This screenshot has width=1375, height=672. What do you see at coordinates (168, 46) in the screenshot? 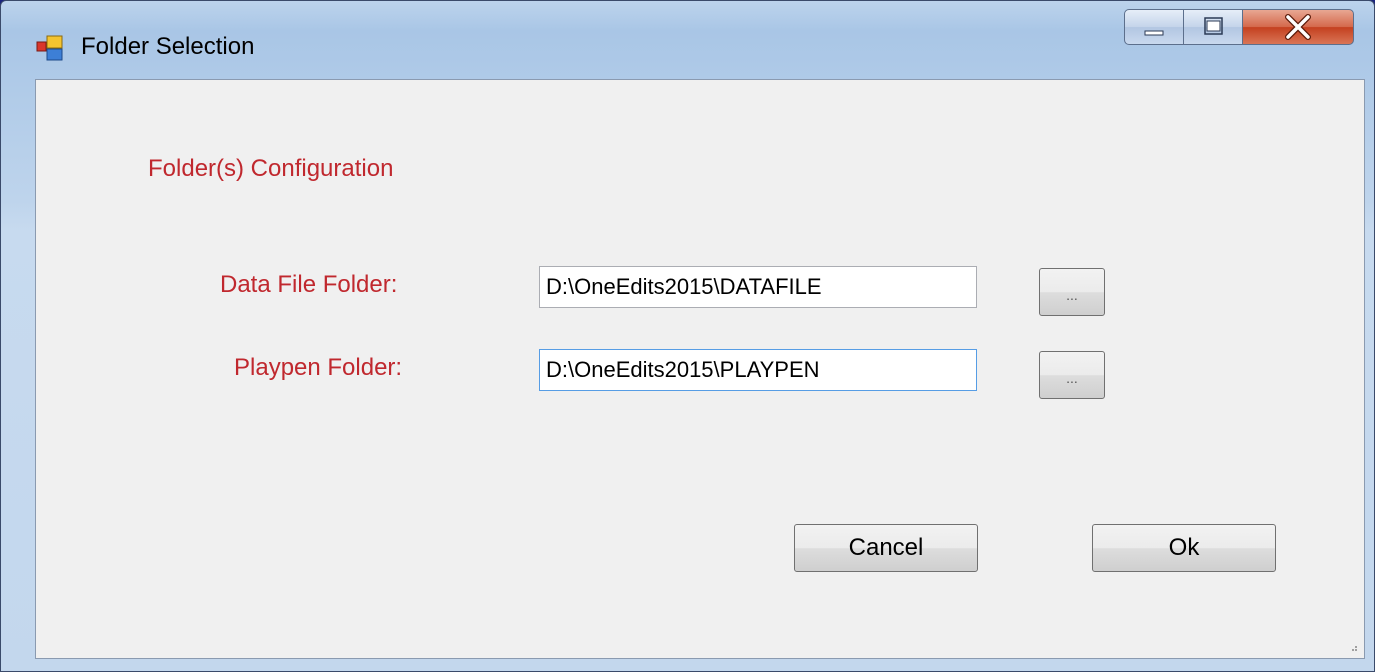
I see `window-title: Folder Selection` at bounding box center [168, 46].